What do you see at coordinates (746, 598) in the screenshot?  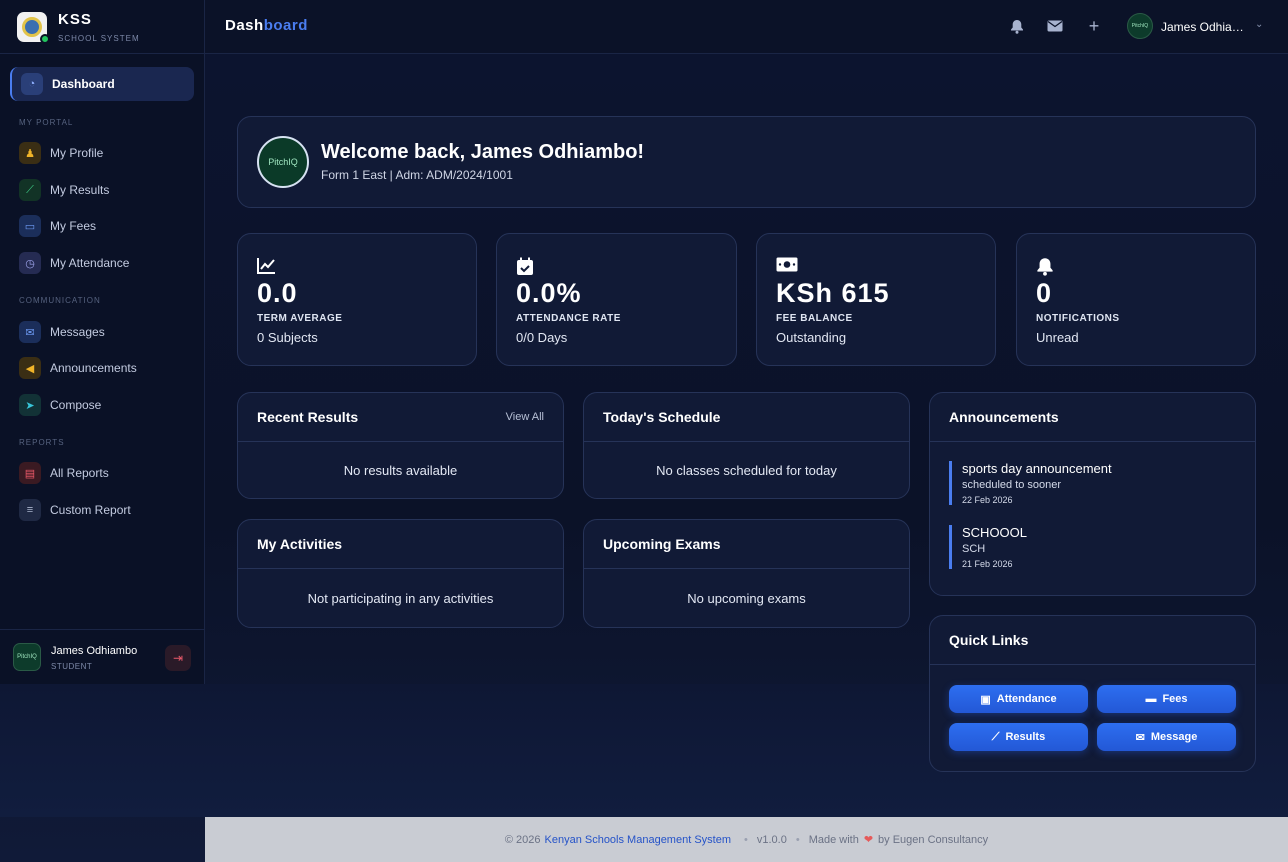 I see `empty-message: No upcoming exams` at bounding box center [746, 598].